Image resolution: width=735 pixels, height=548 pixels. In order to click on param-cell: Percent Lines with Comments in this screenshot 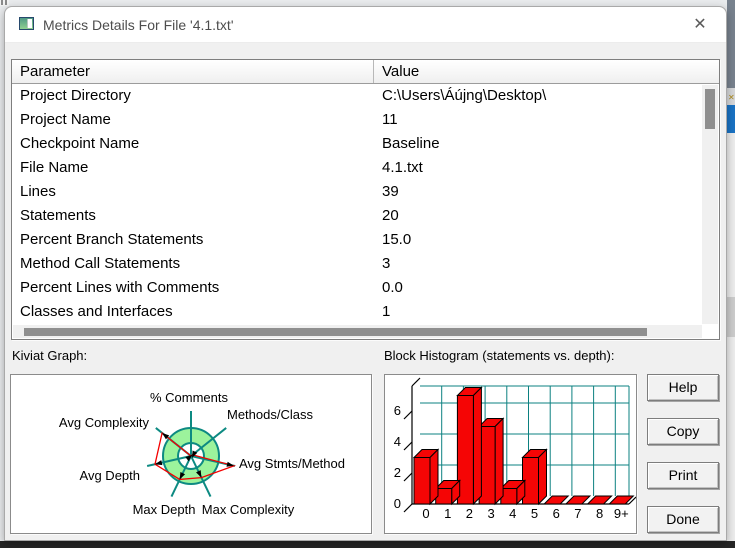, I will do `click(120, 287)`.